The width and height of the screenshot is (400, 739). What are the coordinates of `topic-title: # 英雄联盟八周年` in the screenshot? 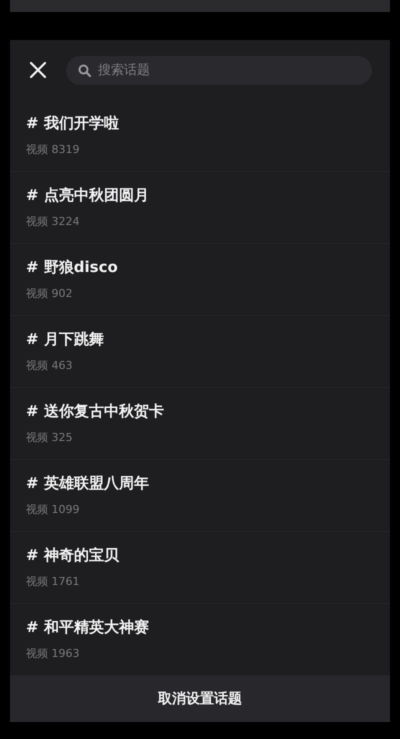 It's located at (87, 483).